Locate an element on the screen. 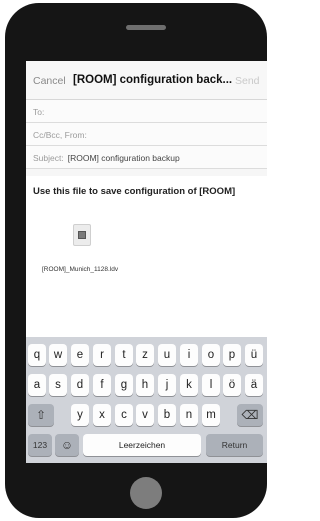 The height and width of the screenshot is (521, 320). key-g: g is located at coordinates (124, 385).